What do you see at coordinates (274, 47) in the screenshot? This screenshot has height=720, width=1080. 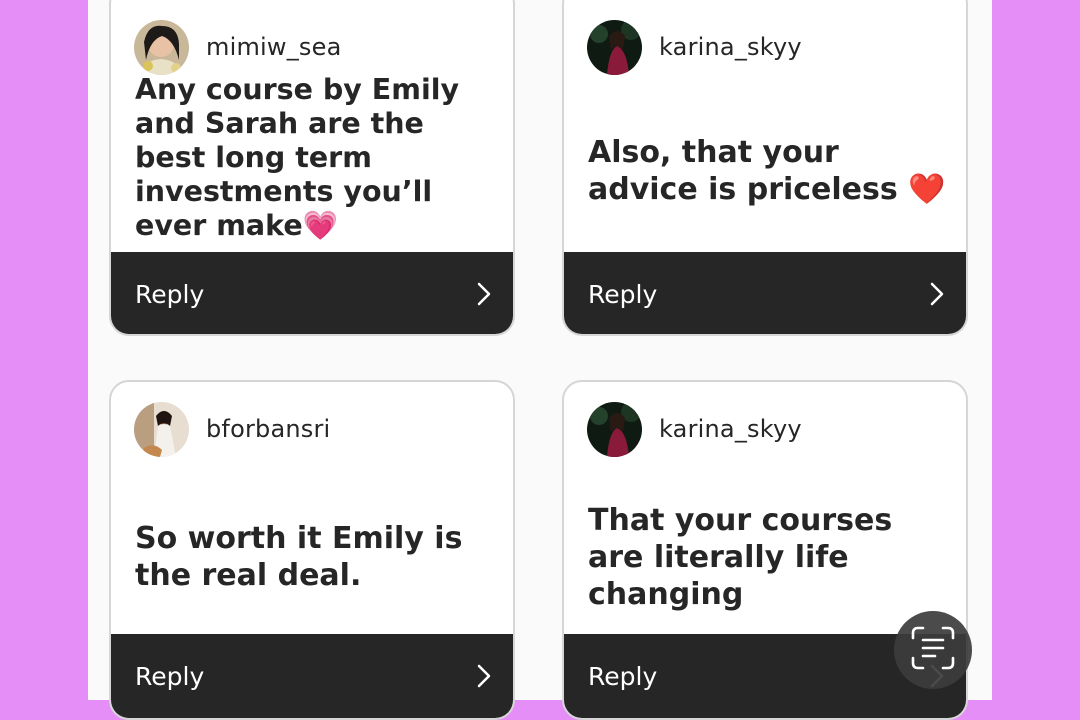 I see `username: mimiw_sea` at bounding box center [274, 47].